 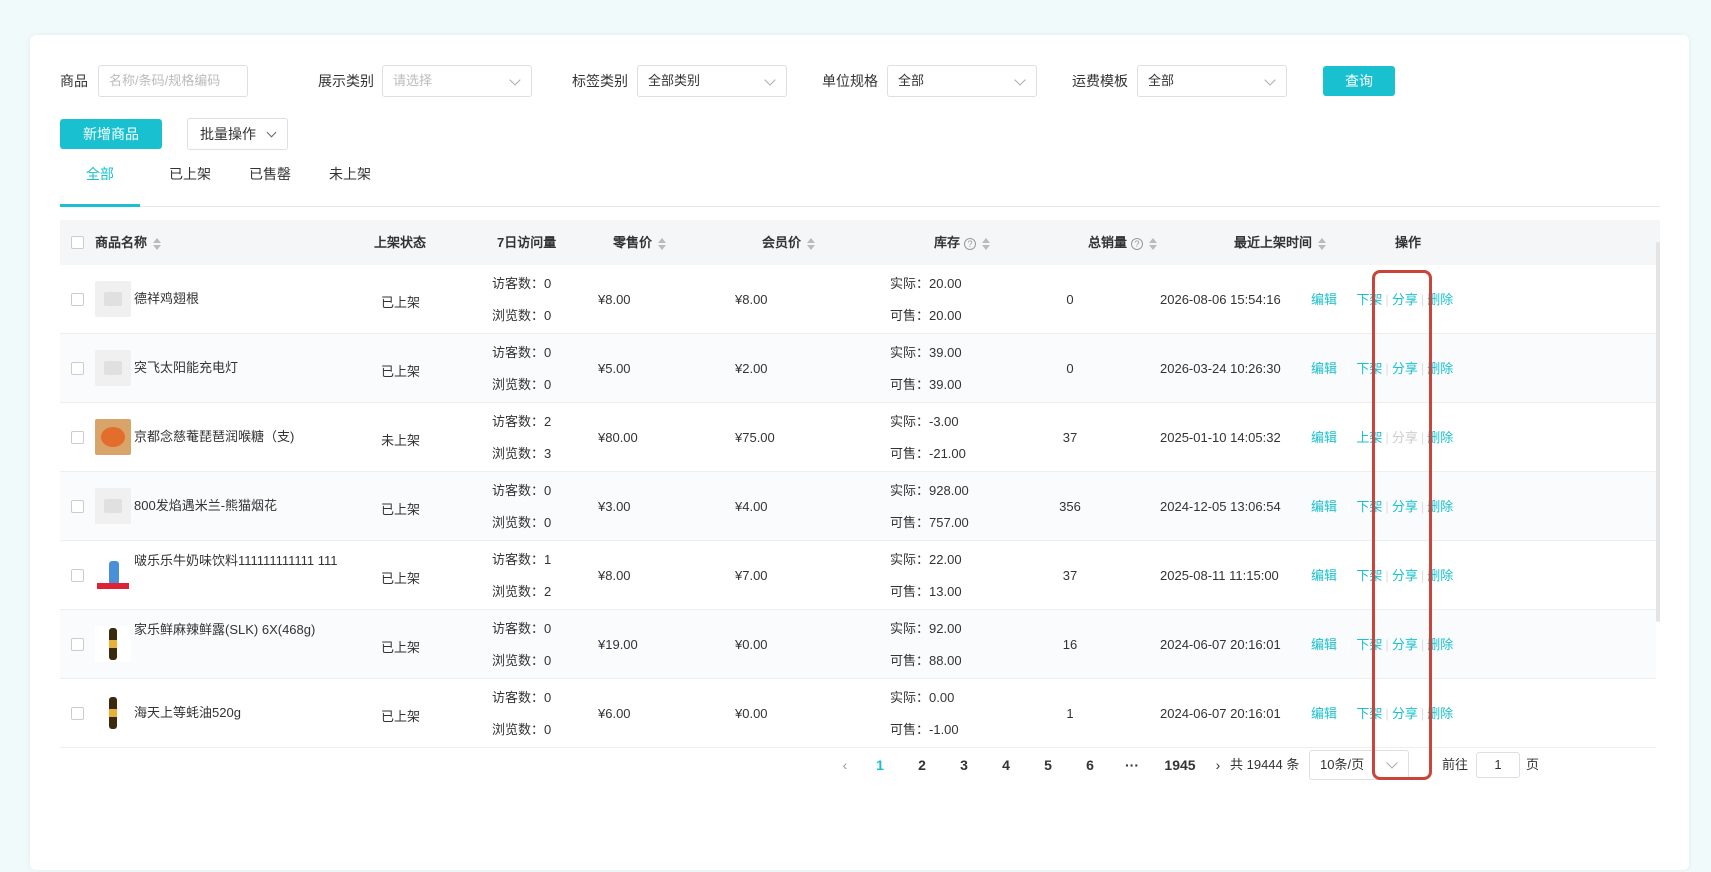 I want to click on page-6-button: 6, so click(x=1090, y=765).